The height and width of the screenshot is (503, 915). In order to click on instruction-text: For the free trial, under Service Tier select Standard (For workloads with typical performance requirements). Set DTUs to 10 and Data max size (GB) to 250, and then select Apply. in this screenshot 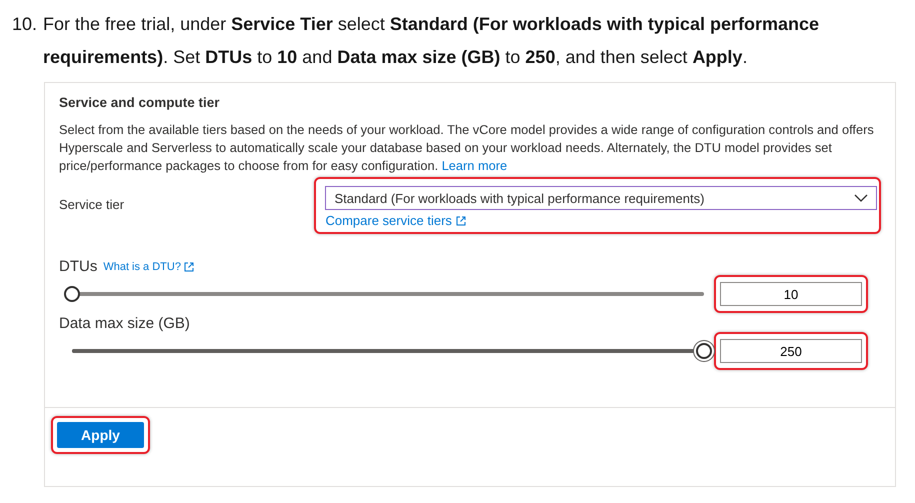, I will do `click(431, 41)`.